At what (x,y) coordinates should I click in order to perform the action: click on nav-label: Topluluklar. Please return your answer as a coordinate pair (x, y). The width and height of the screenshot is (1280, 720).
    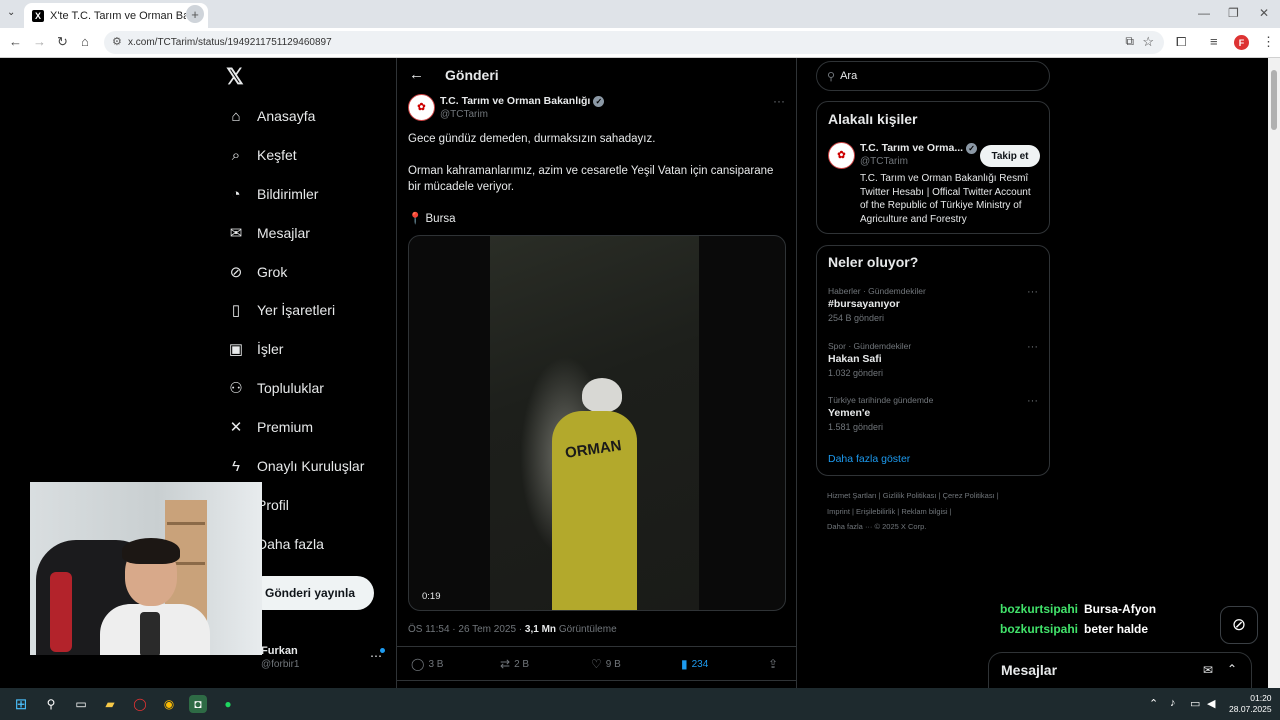
    Looking at the image, I should click on (290, 388).